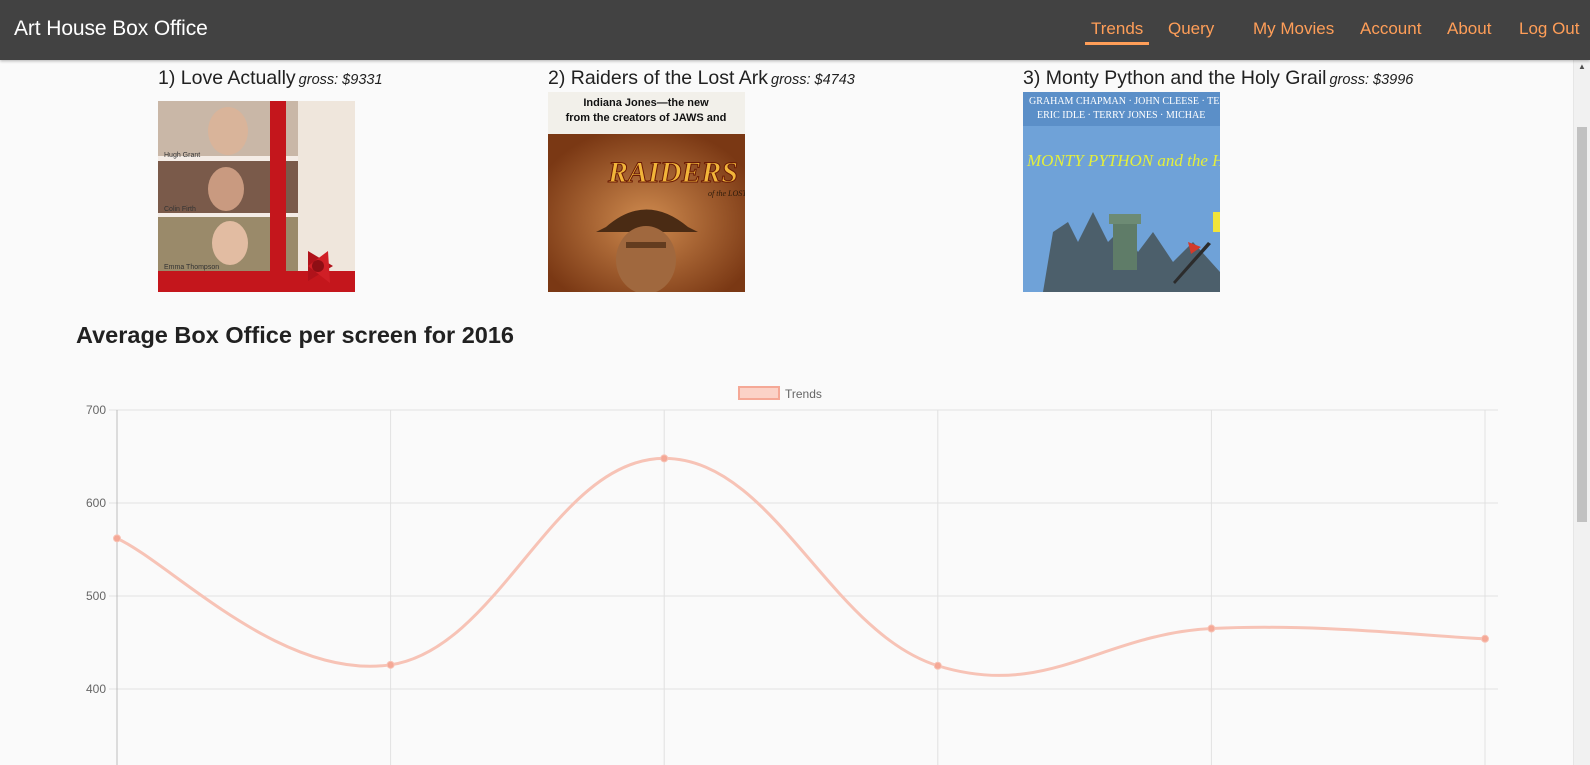 The image size is (1590, 765). What do you see at coordinates (96, 410) in the screenshot?
I see `y-tick-label: 700` at bounding box center [96, 410].